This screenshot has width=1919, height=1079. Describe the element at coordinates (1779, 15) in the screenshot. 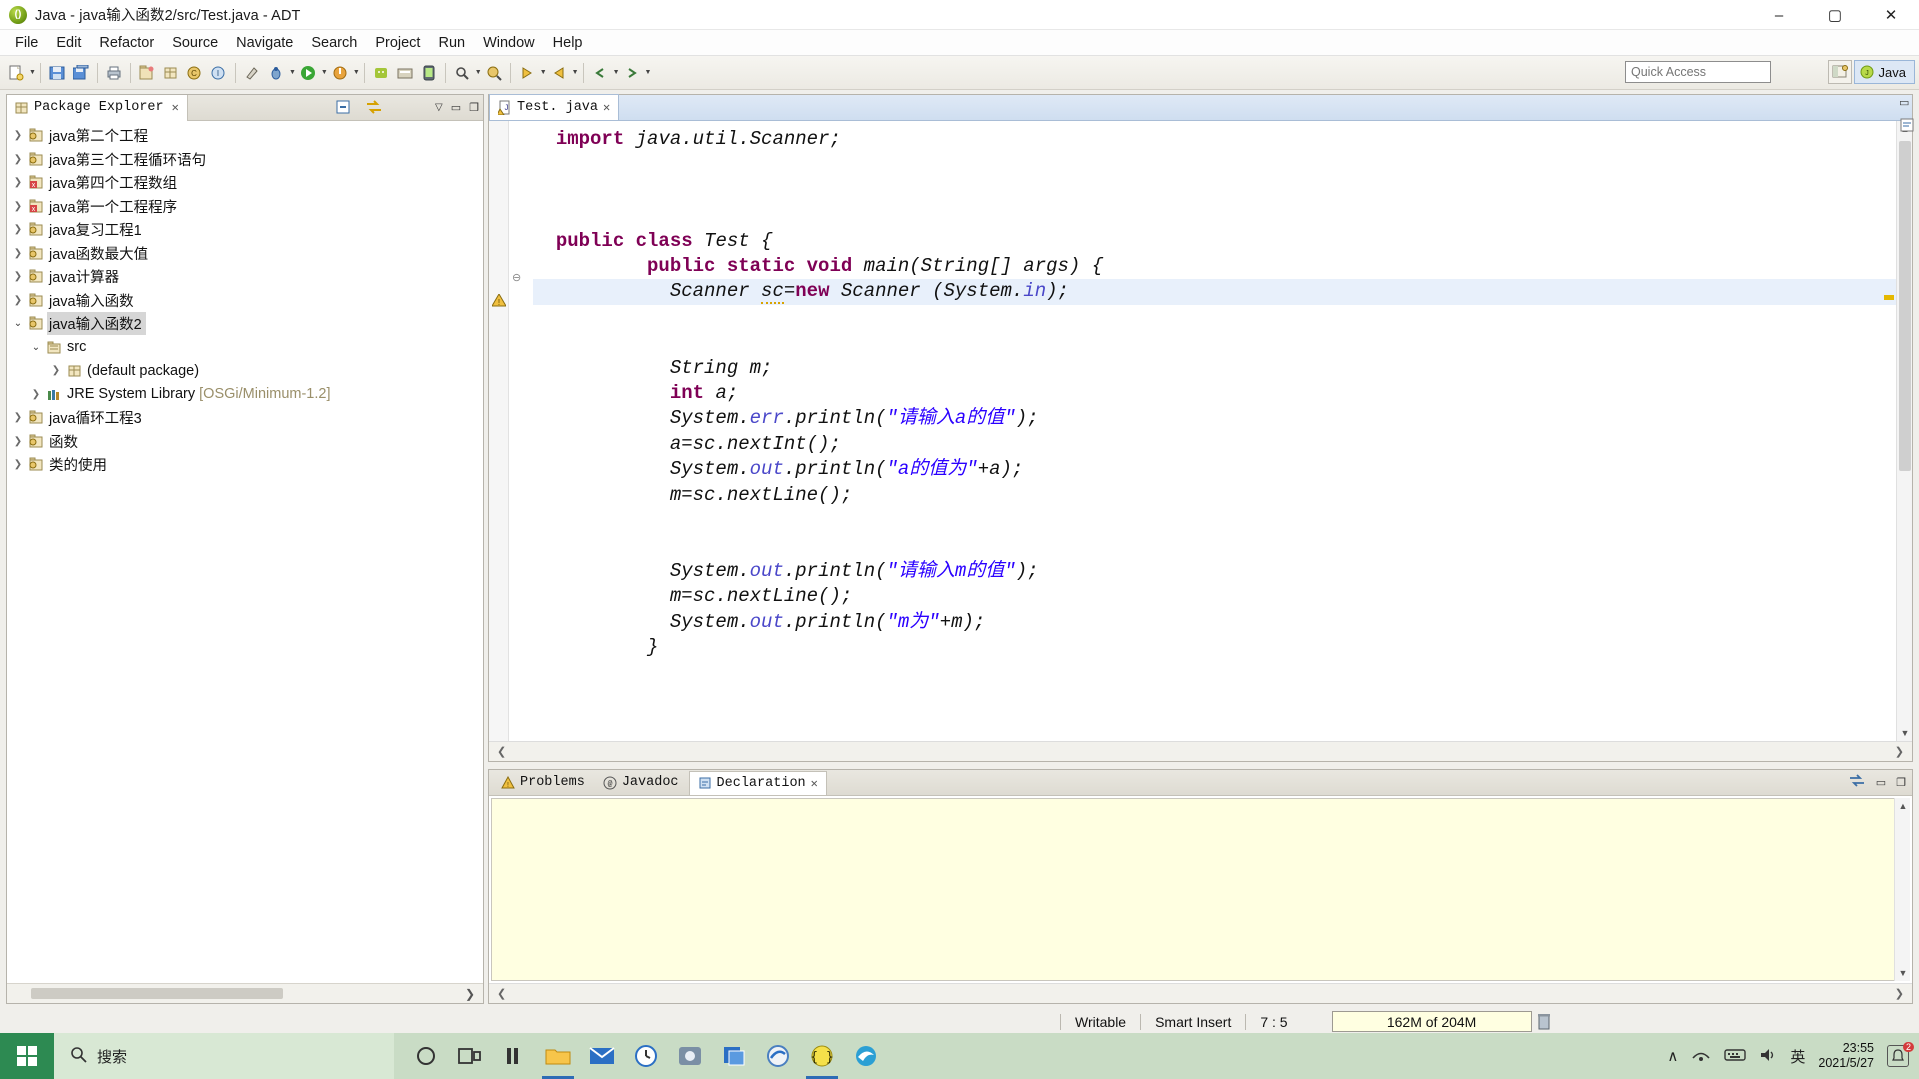

I see `minimize-button: –` at that location.